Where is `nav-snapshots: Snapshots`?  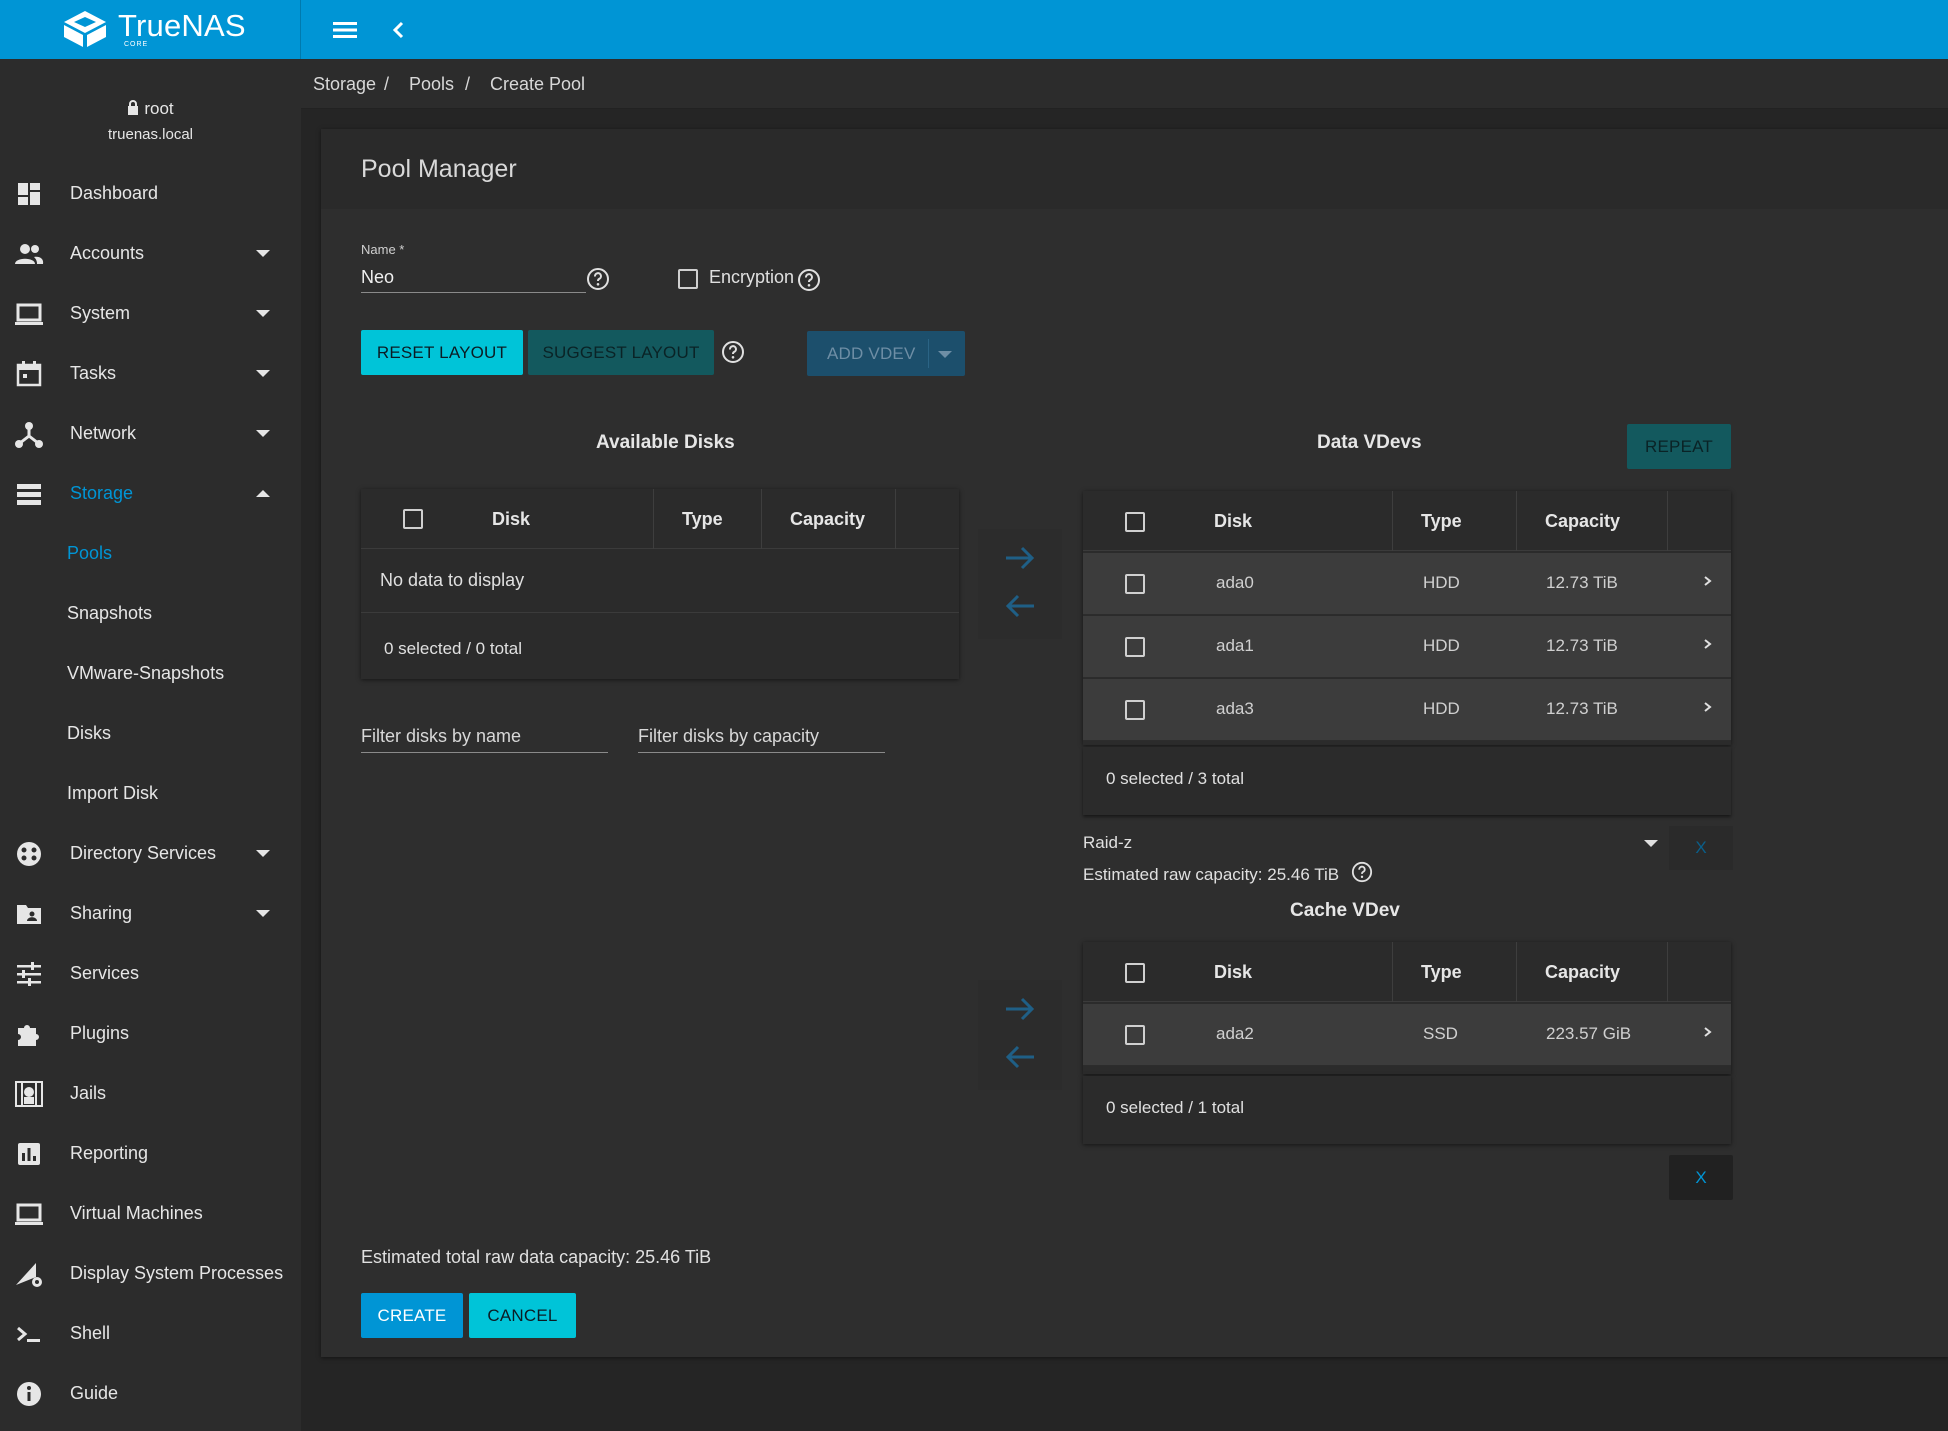 nav-snapshots: Snapshots is located at coordinates (150, 613).